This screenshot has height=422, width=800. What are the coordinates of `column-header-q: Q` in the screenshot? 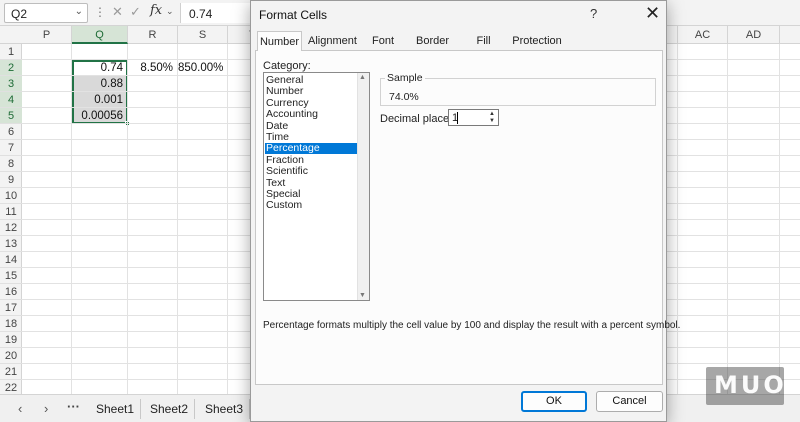 It's located at (100, 35).